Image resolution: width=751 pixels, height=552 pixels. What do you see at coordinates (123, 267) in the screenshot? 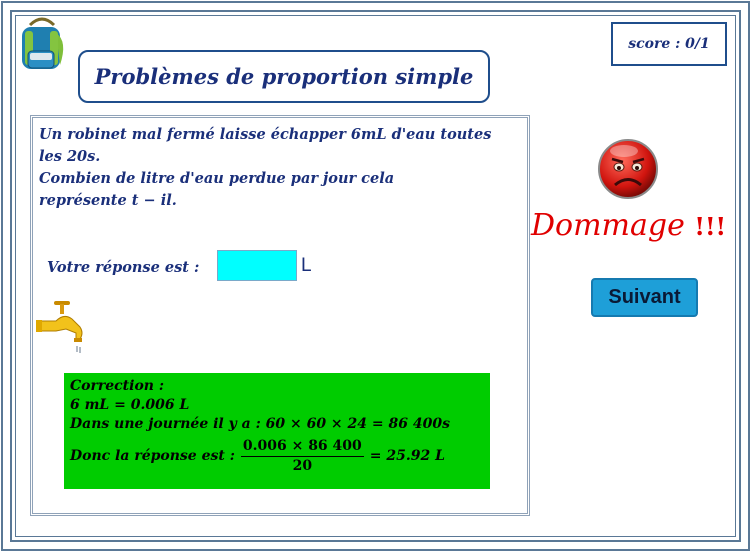
I see `answer-label: Votre réponse est :` at bounding box center [123, 267].